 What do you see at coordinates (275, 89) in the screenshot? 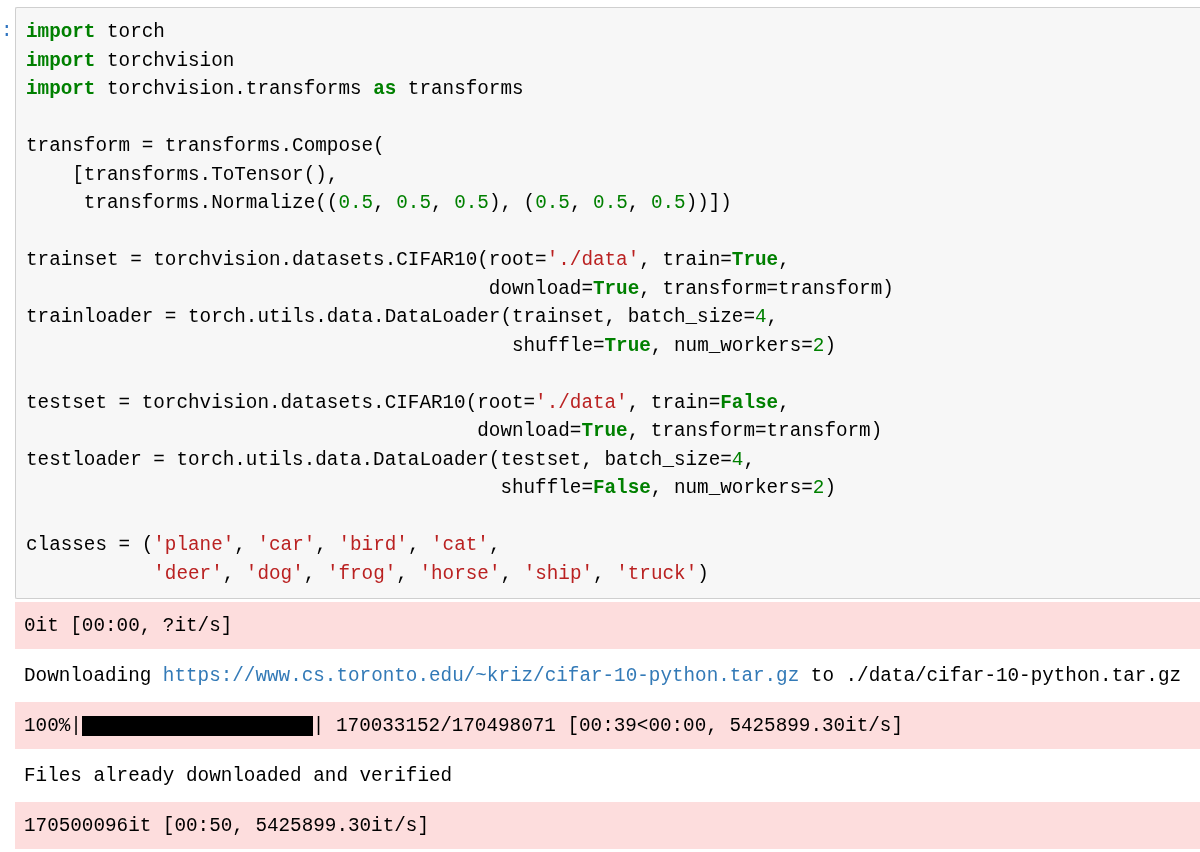
I see `code-line: import torchvision.transforms as transforms` at bounding box center [275, 89].